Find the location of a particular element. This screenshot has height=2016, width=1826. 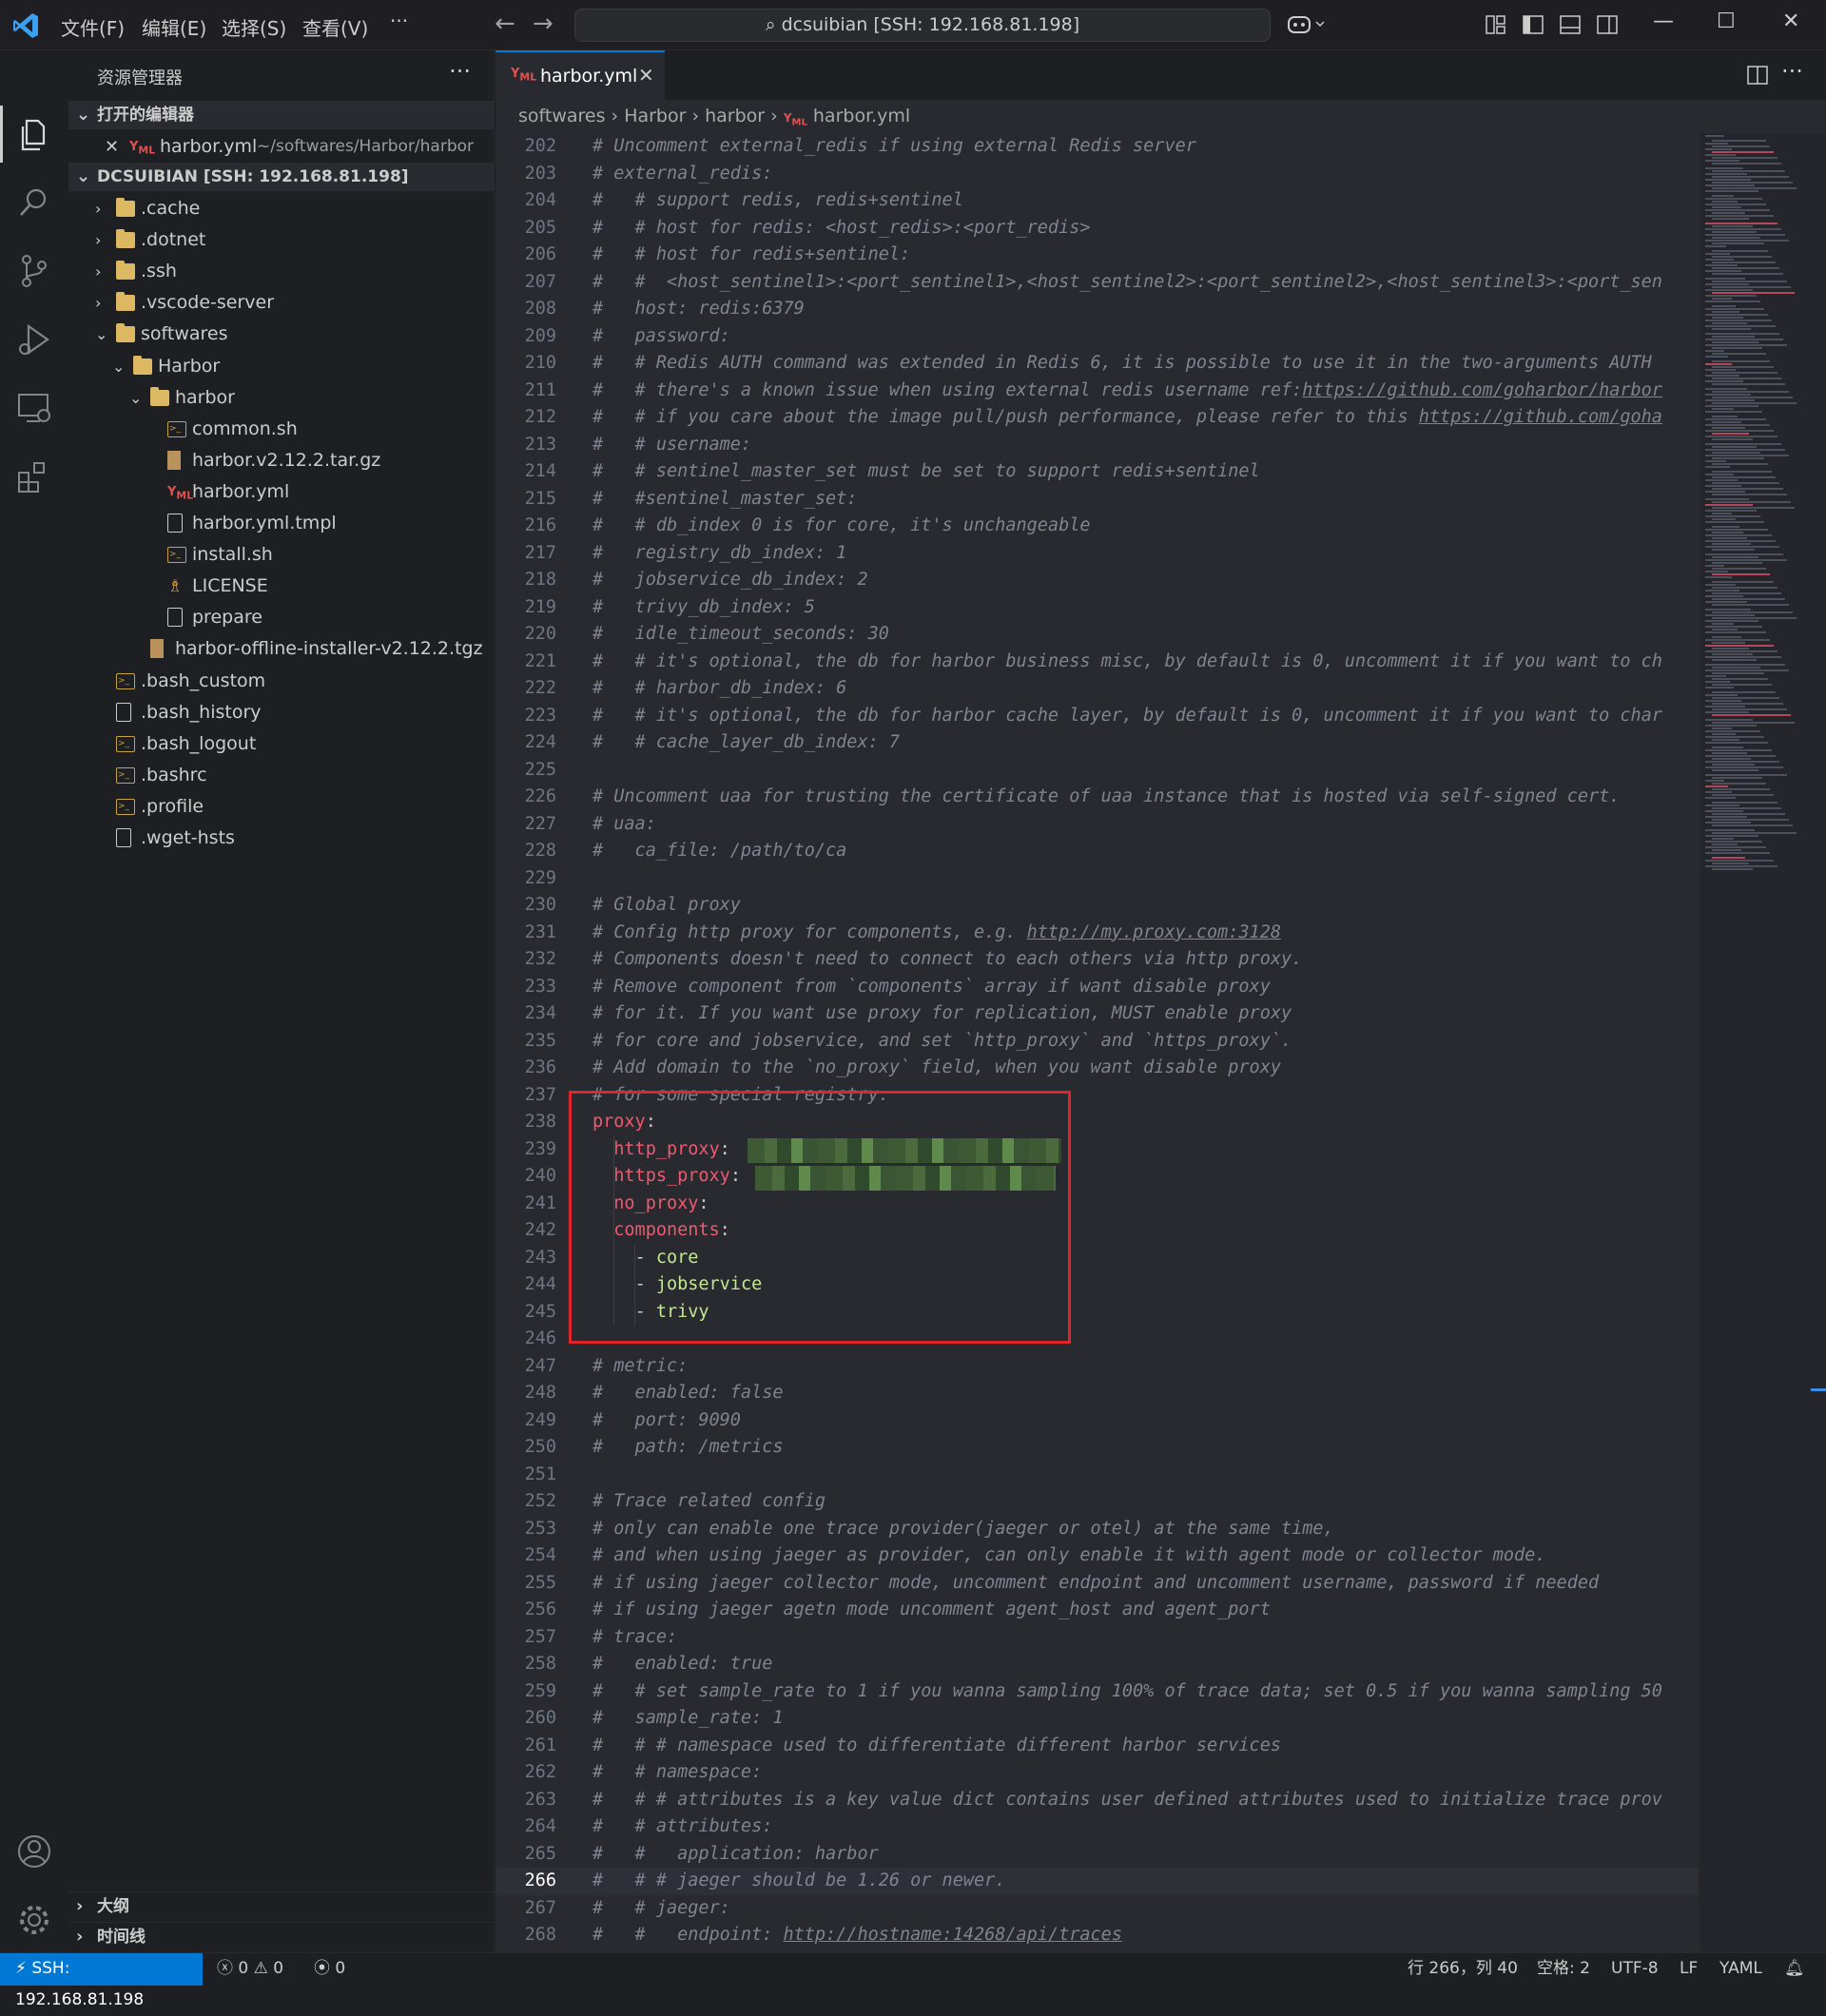

code-line: 227 # uaa: is located at coordinates (1097, 825).